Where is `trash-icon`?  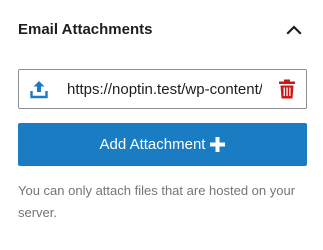
trash-icon is located at coordinates (287, 89).